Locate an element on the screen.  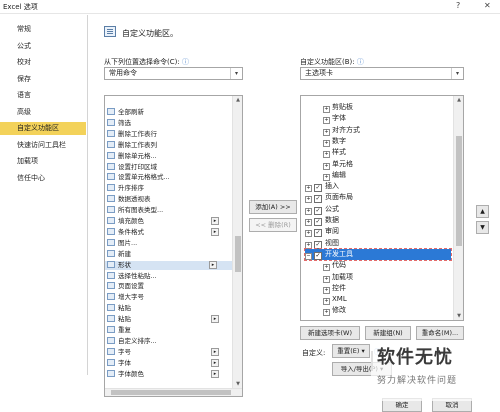
ribbon-tree-item: + ✓ 页面布局 is located at coordinates (378, 198).